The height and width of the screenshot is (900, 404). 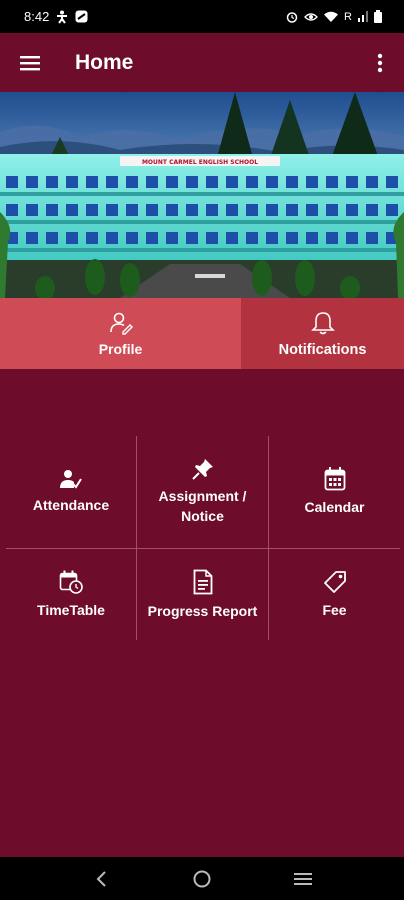 I want to click on tab-bar: Profile Notifications, so click(x=202, y=333).